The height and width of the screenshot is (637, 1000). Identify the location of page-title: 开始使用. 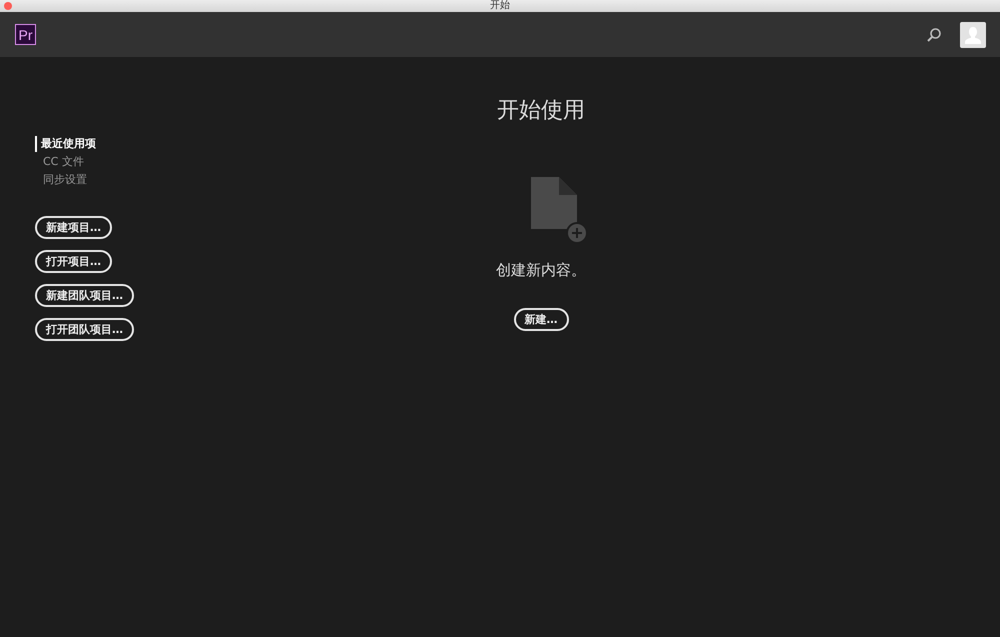
(541, 111).